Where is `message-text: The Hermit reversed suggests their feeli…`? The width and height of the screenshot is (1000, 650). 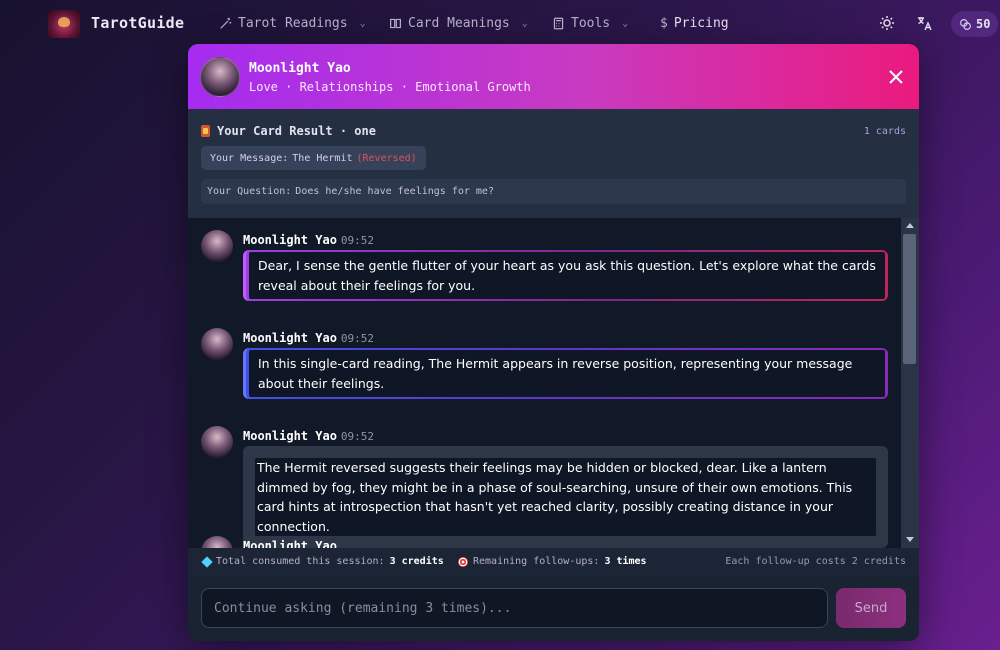
message-text: The Hermit reversed suggests their feeli… is located at coordinates (565, 497).